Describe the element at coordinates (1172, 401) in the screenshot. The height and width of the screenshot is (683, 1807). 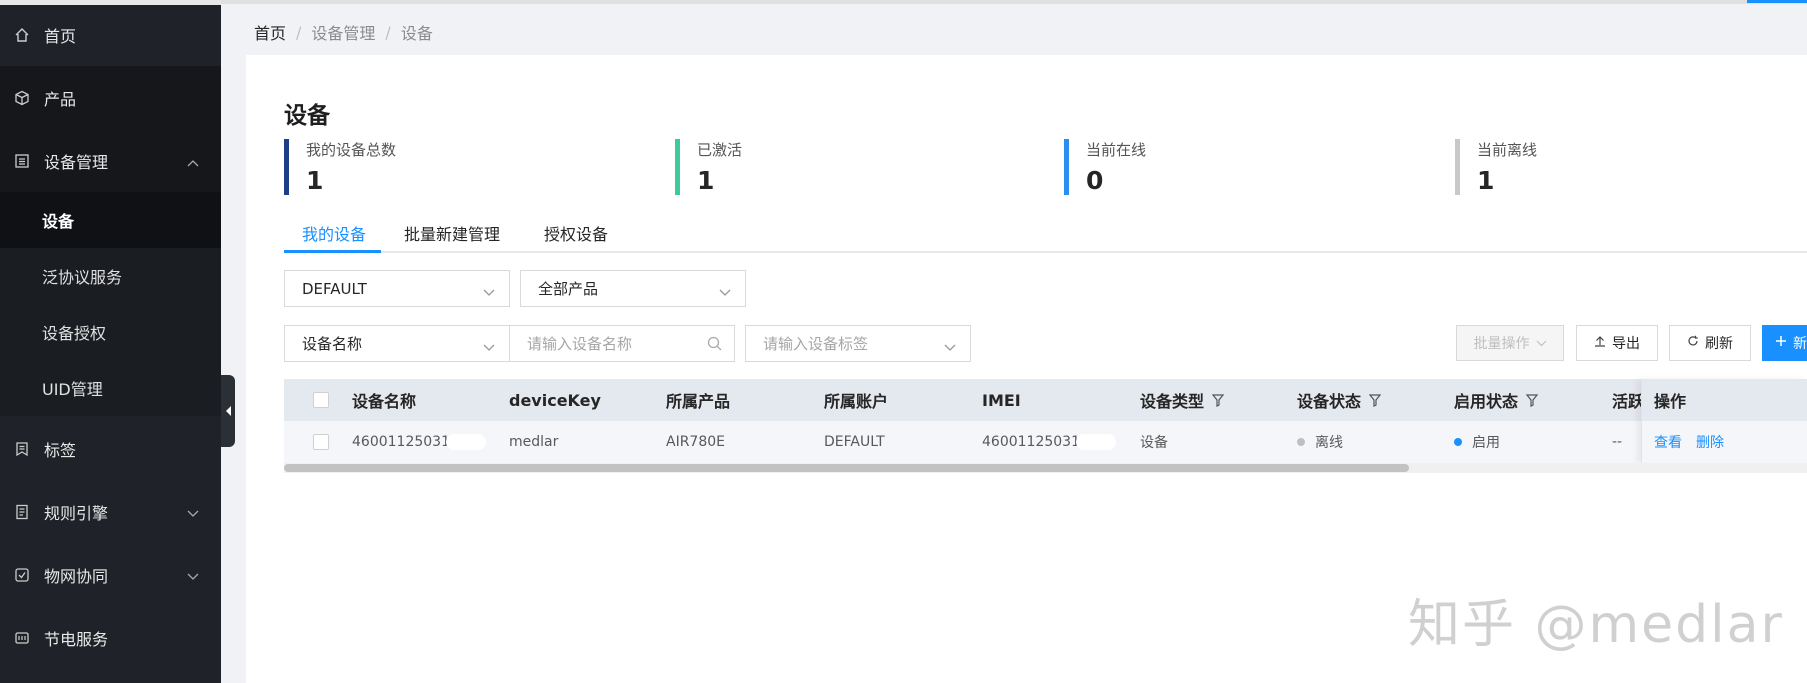
I see `column-header-label: 设备类型` at that location.